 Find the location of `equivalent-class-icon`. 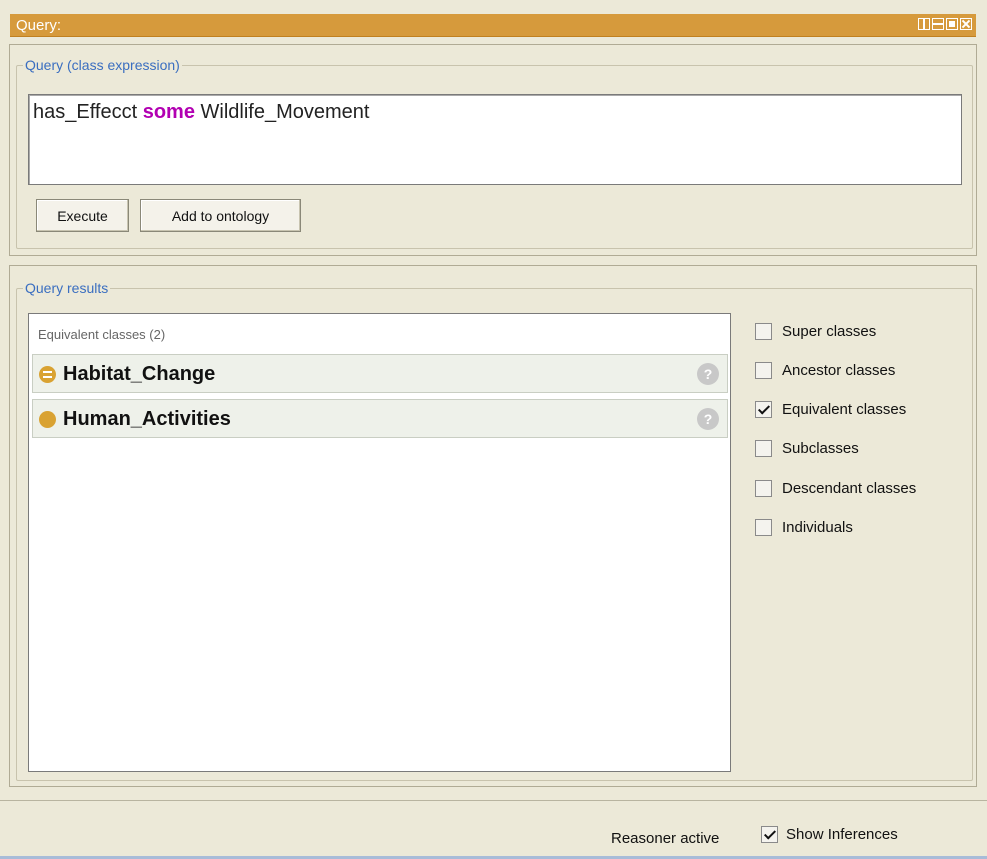

equivalent-class-icon is located at coordinates (47, 374).